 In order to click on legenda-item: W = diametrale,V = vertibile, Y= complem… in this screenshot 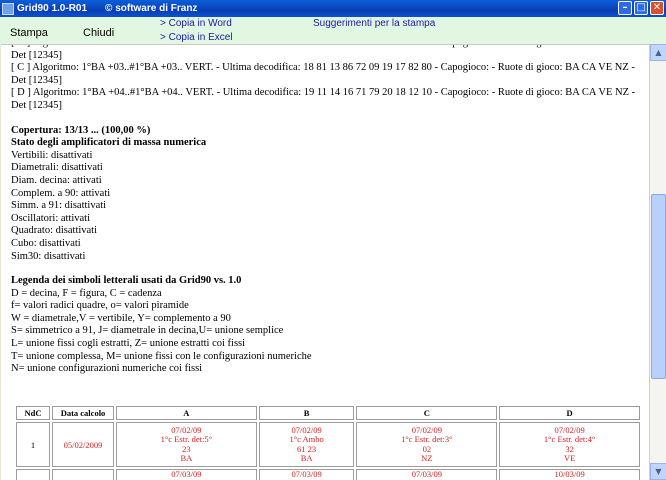, I will do `click(121, 318)`.